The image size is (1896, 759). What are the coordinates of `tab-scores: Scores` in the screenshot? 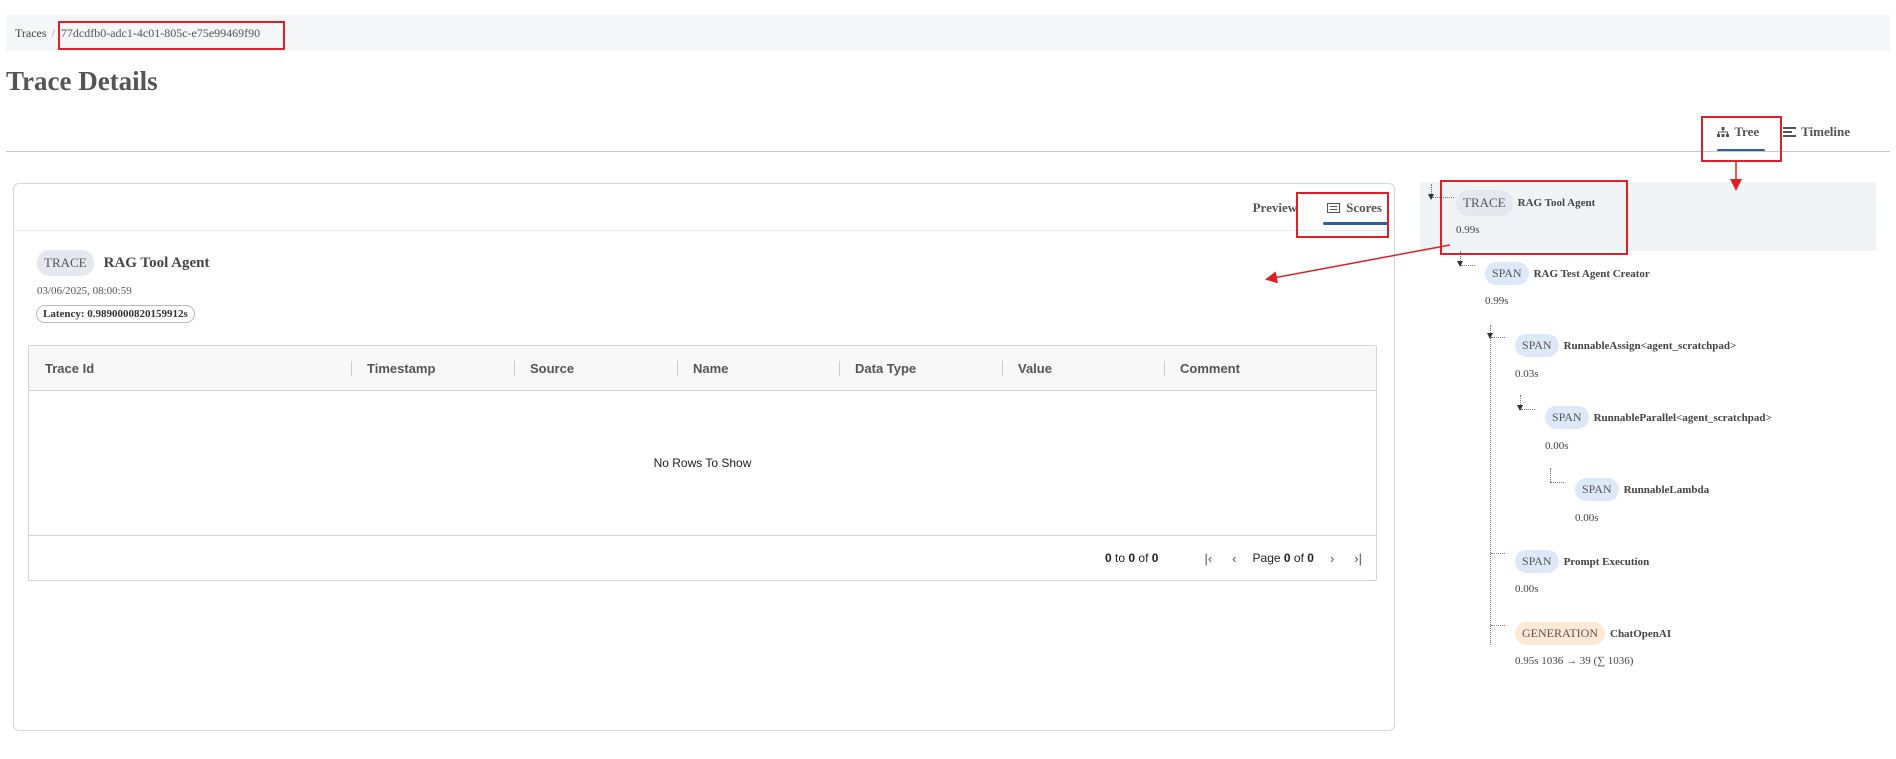 It's located at (1354, 209).